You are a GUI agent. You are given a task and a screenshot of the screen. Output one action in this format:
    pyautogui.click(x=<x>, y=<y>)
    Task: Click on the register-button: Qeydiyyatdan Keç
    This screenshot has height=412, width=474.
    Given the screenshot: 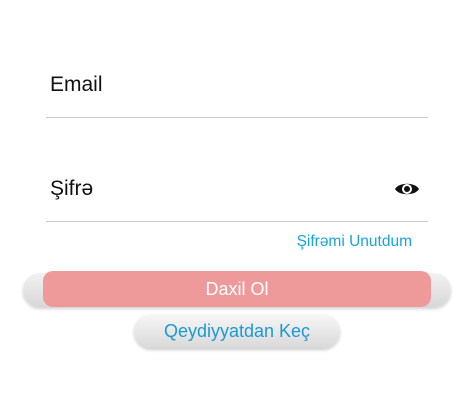 What is the action you would take?
    pyautogui.click(x=237, y=331)
    